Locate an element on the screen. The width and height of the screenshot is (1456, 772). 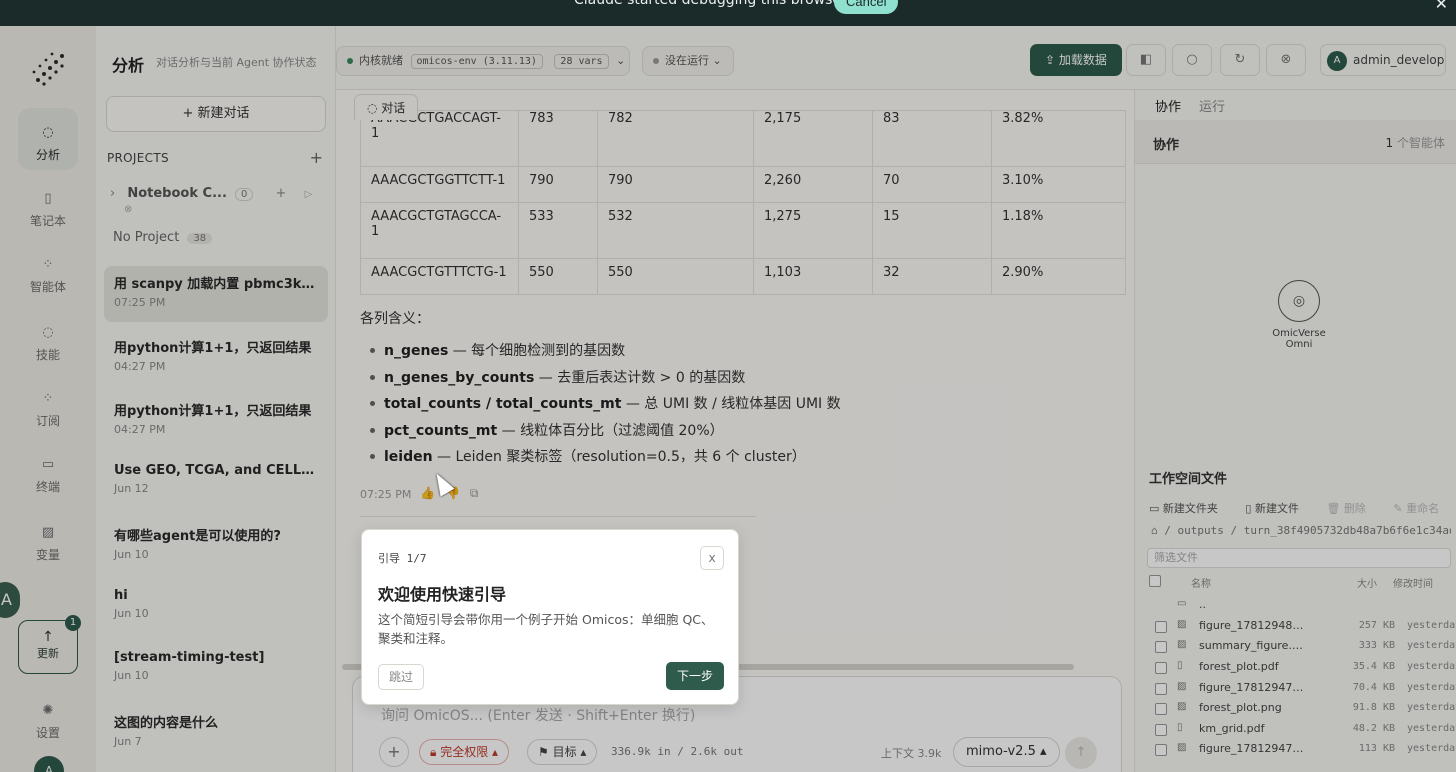
list-item: 有哪些agent是可以使用的? Jun 10 is located at coordinates (216, 546).